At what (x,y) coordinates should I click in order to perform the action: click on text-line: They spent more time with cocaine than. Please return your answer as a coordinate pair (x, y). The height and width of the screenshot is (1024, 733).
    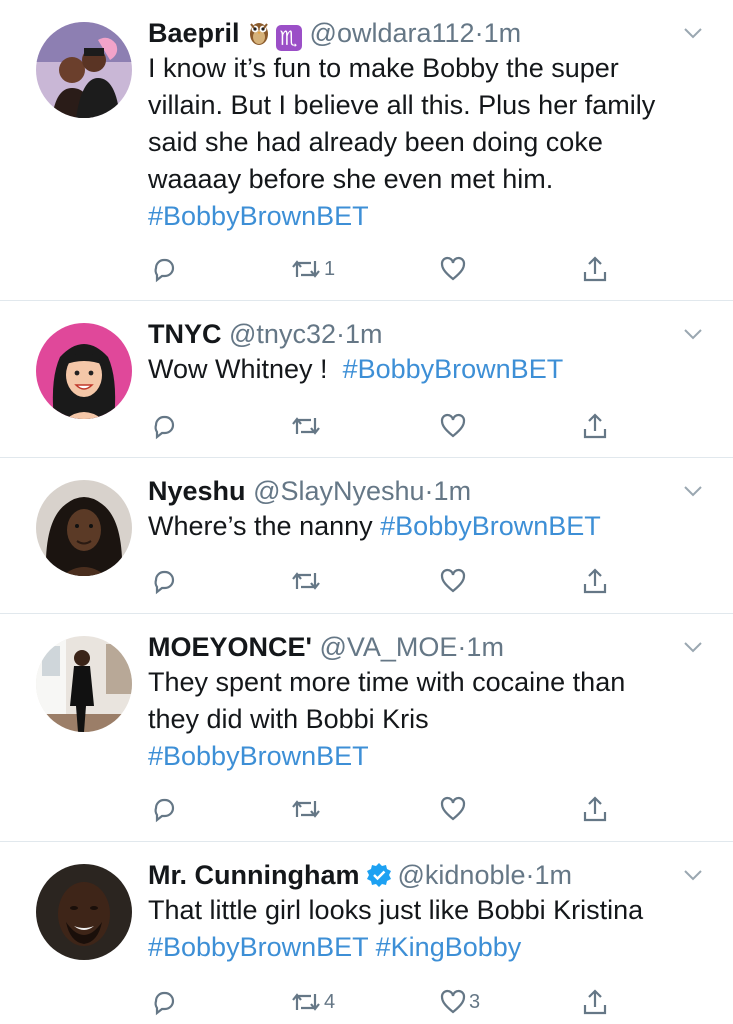
    Looking at the image, I should click on (387, 682).